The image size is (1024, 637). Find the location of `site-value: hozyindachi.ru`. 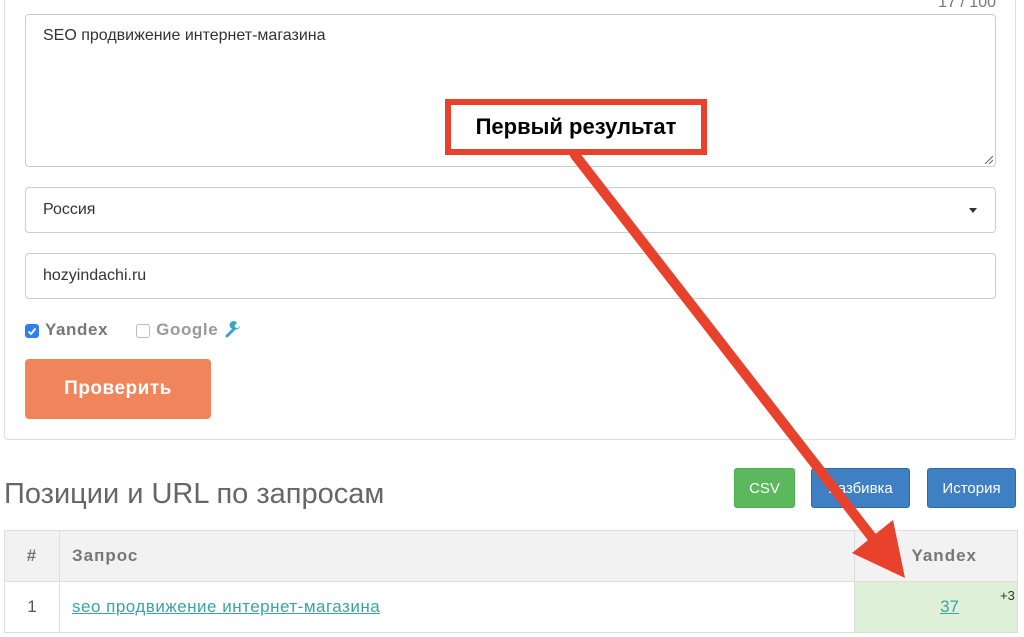

site-value: hozyindachi.ru is located at coordinates (95, 275).